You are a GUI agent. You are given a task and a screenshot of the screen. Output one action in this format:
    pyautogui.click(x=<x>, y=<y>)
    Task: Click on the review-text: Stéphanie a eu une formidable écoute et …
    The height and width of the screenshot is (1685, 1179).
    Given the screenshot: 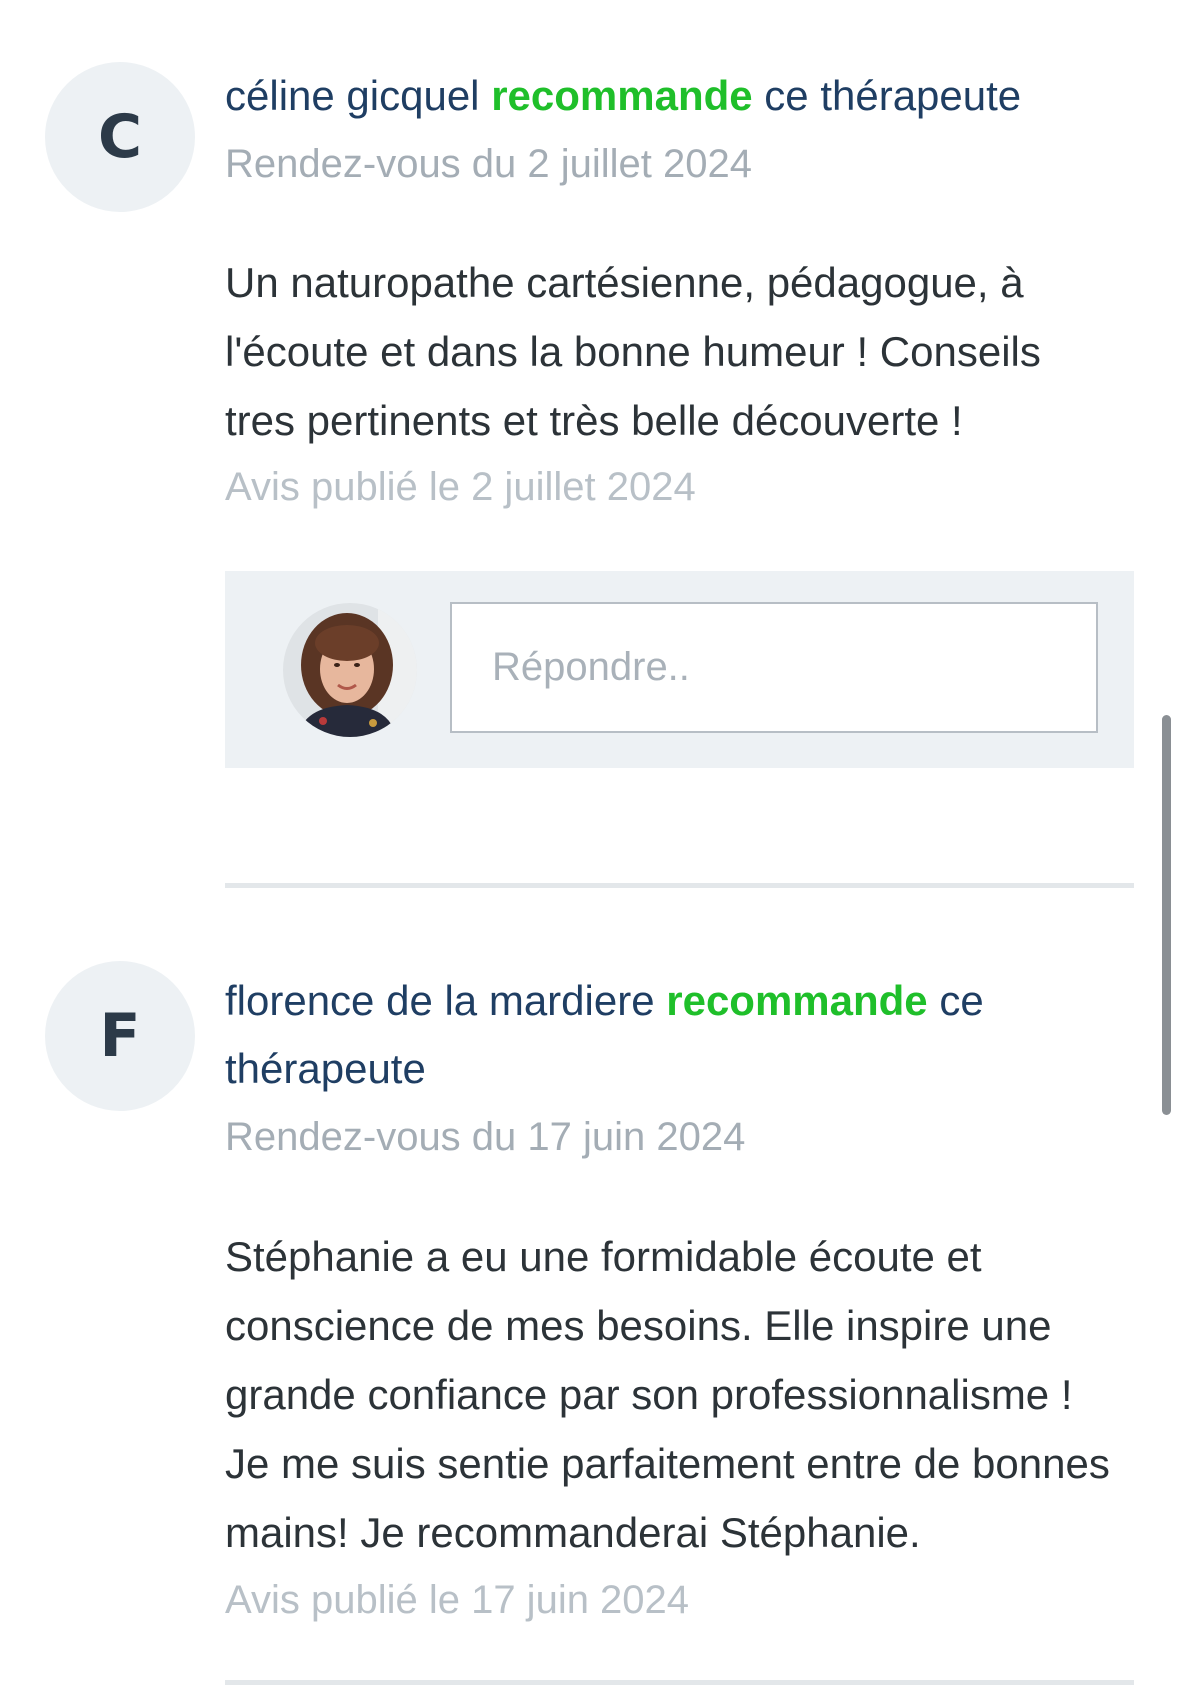 What is the action you would take?
    pyautogui.click(x=667, y=1394)
    